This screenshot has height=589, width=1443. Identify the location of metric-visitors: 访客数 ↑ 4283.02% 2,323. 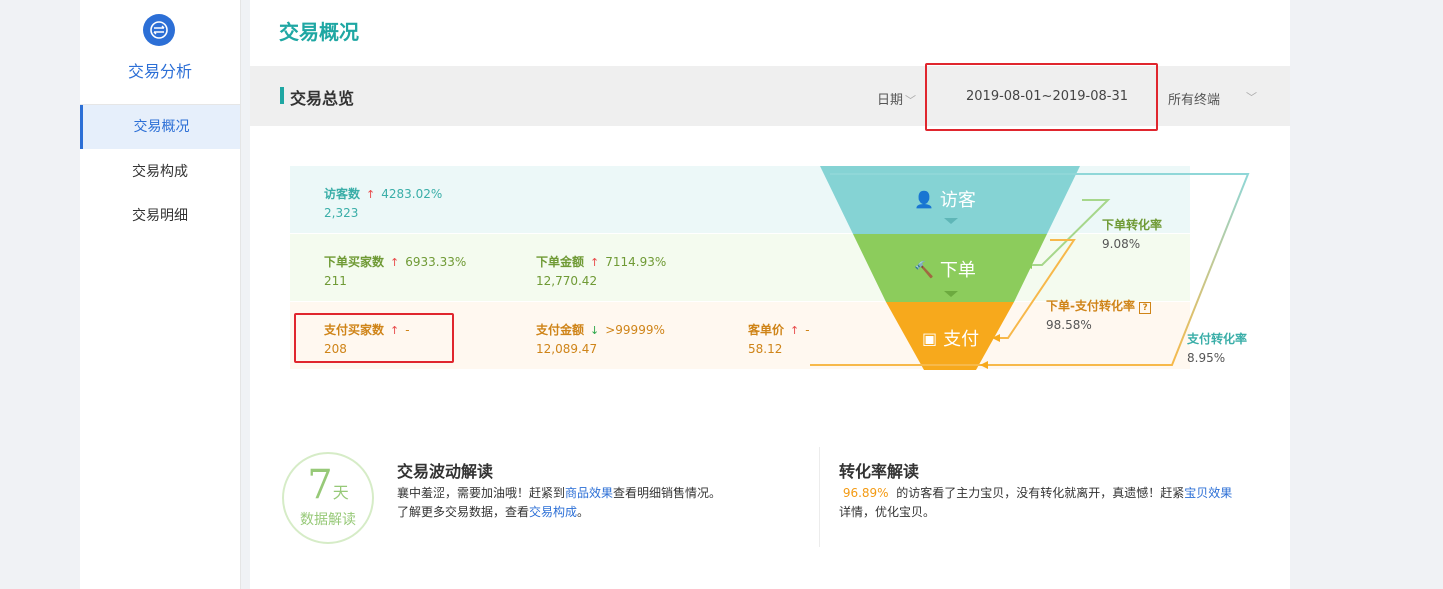
(383, 202).